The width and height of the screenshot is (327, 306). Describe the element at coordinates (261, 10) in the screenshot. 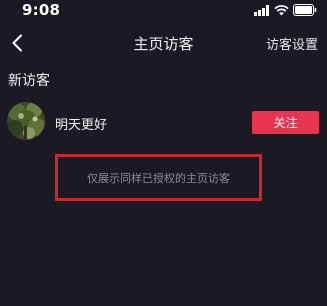

I see `signal-bars-icon` at that location.